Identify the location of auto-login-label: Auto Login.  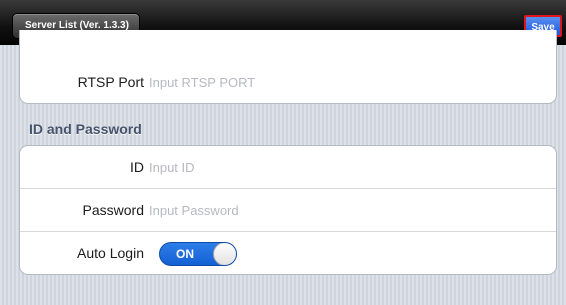
(110, 253).